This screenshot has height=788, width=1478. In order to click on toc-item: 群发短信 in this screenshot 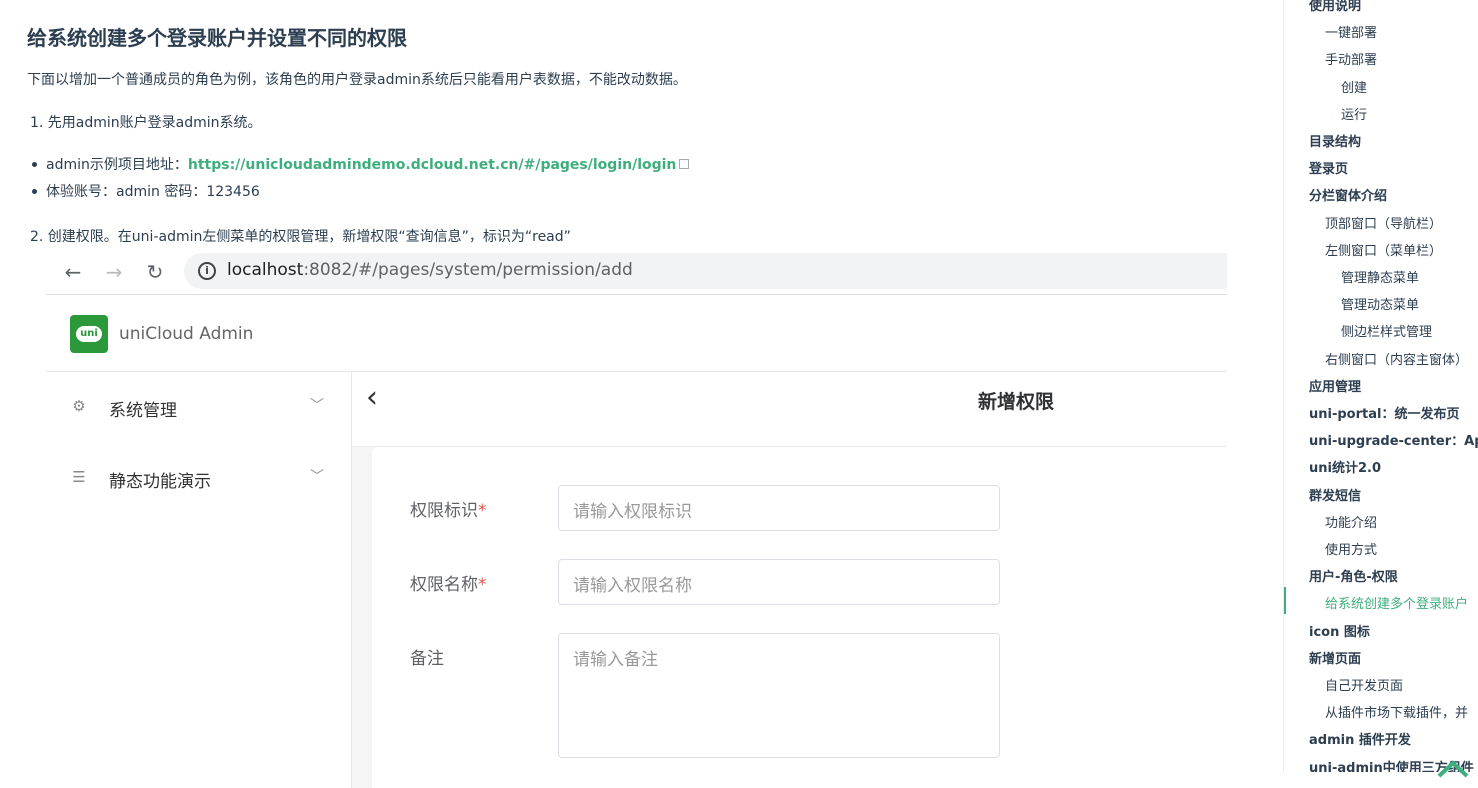, I will do `click(1335, 494)`.